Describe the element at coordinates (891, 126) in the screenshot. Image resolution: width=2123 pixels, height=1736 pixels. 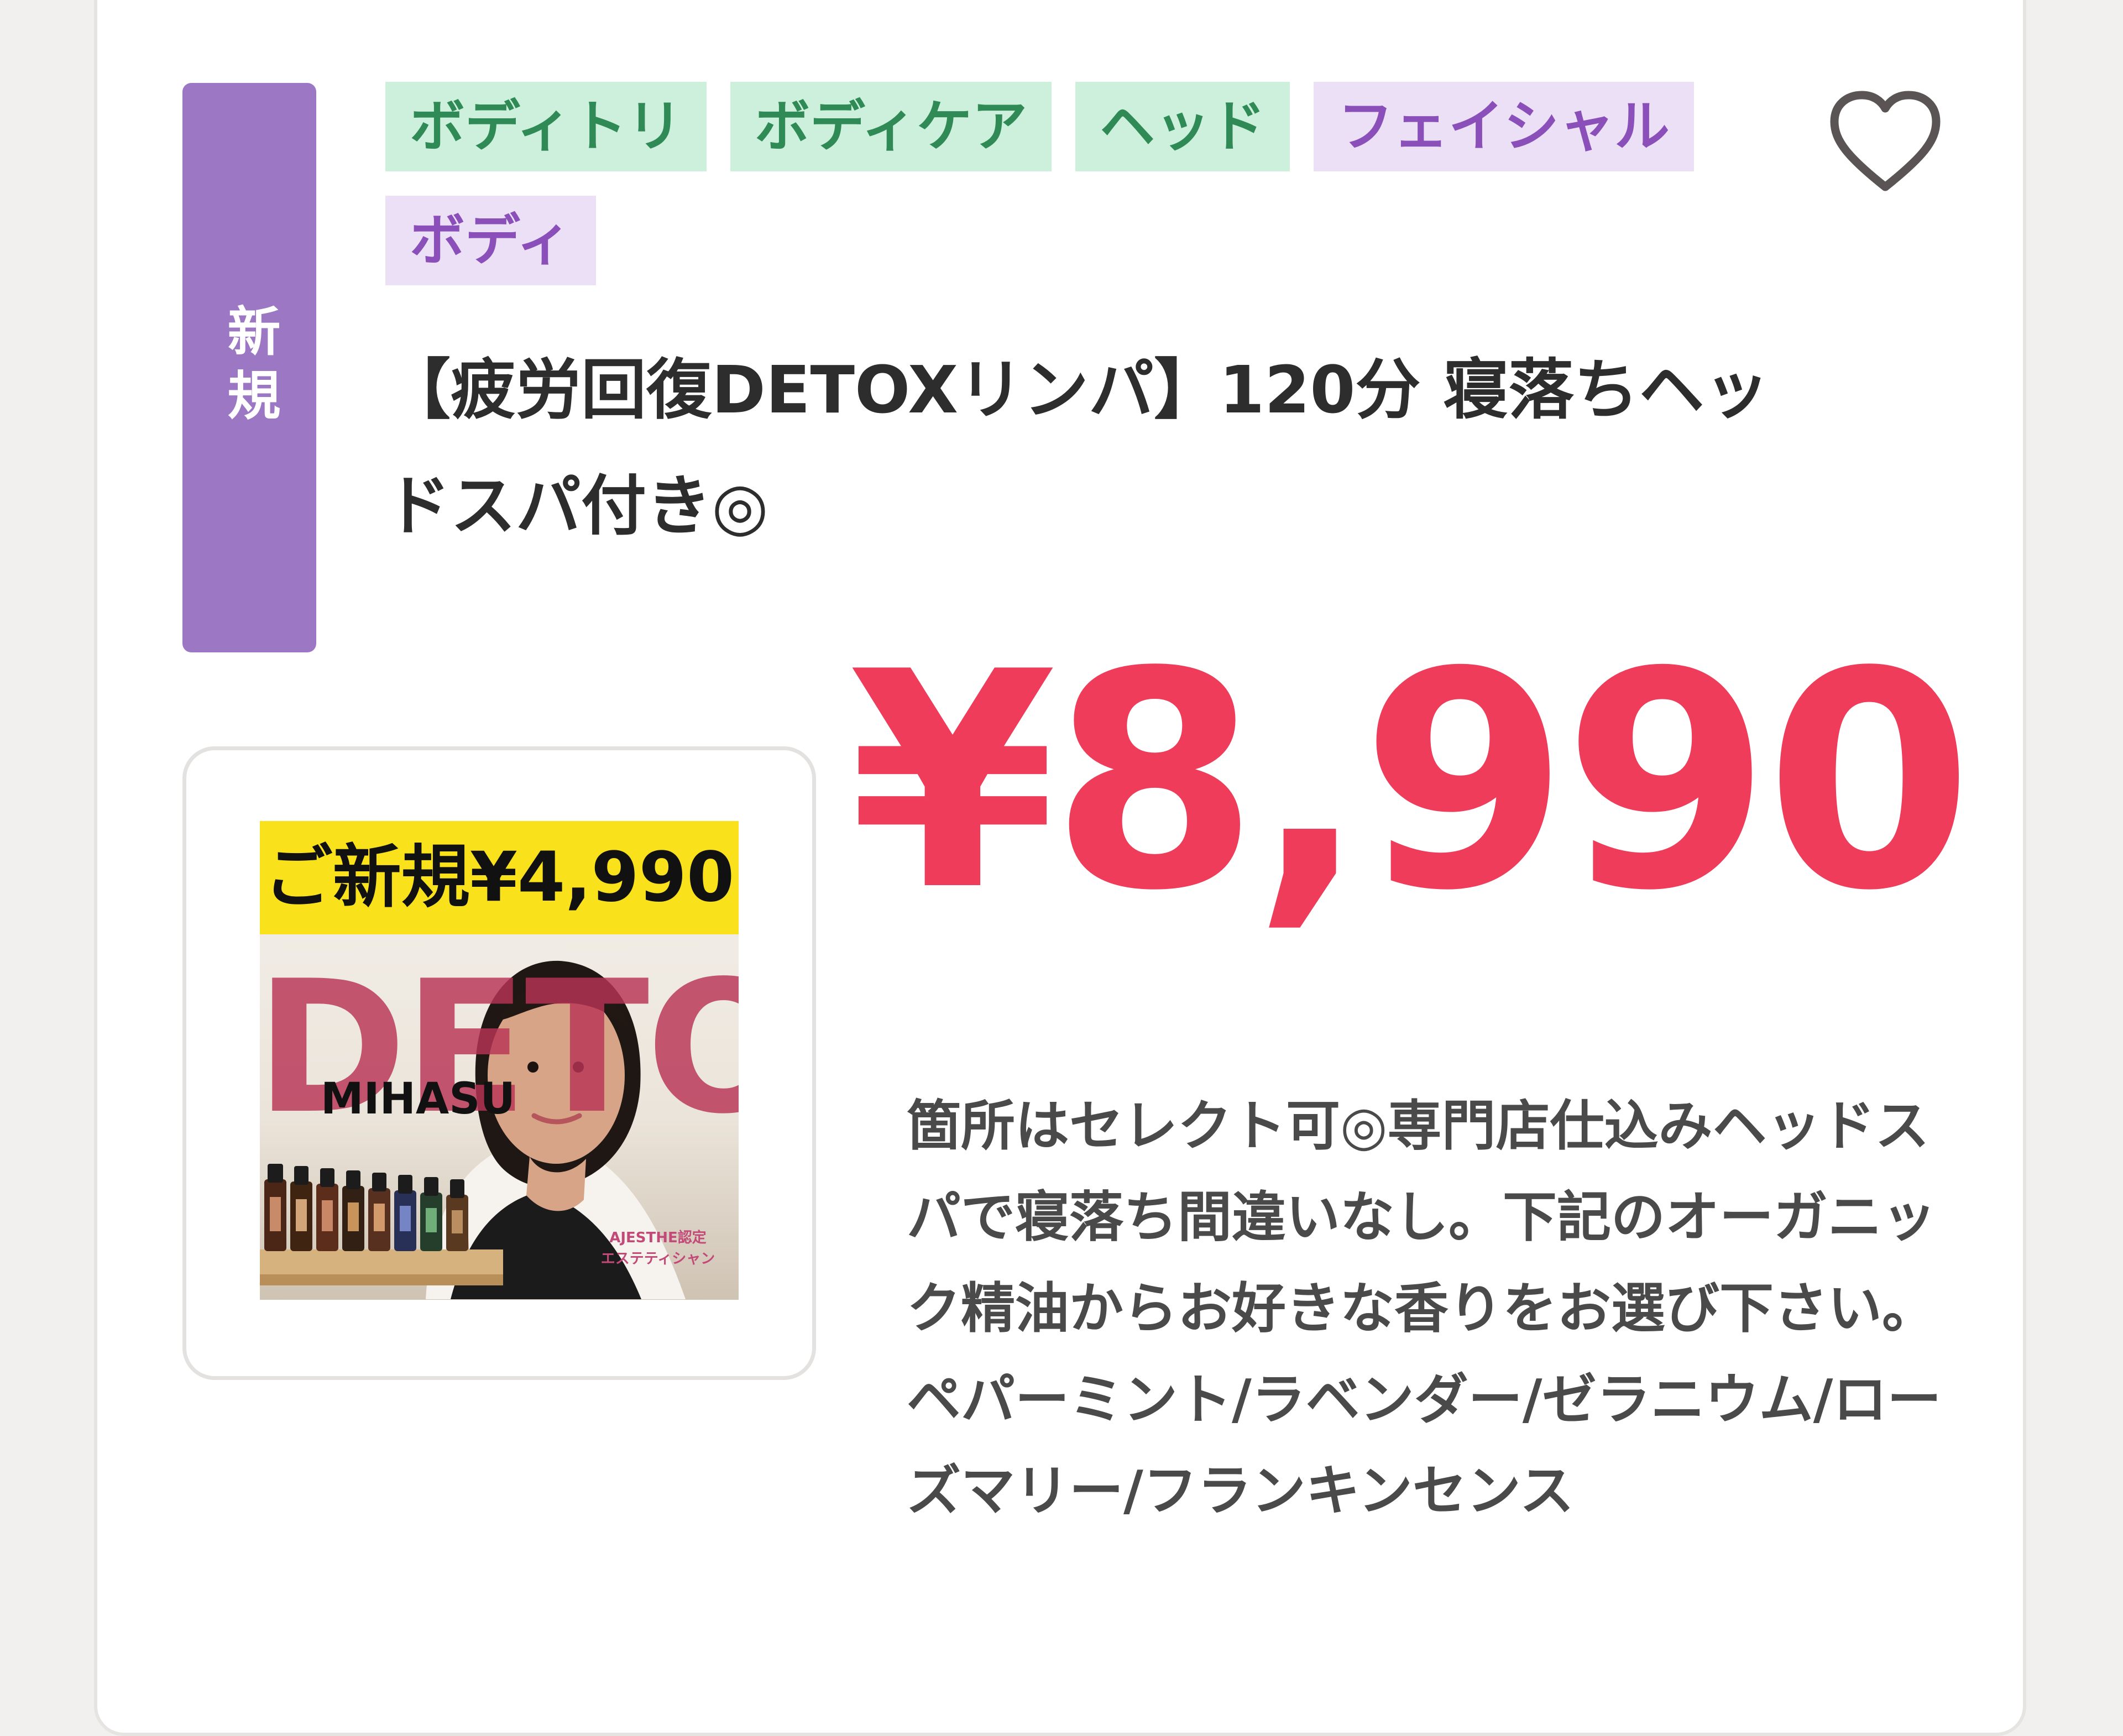
I see `tag-body-care: ボディケア` at that location.